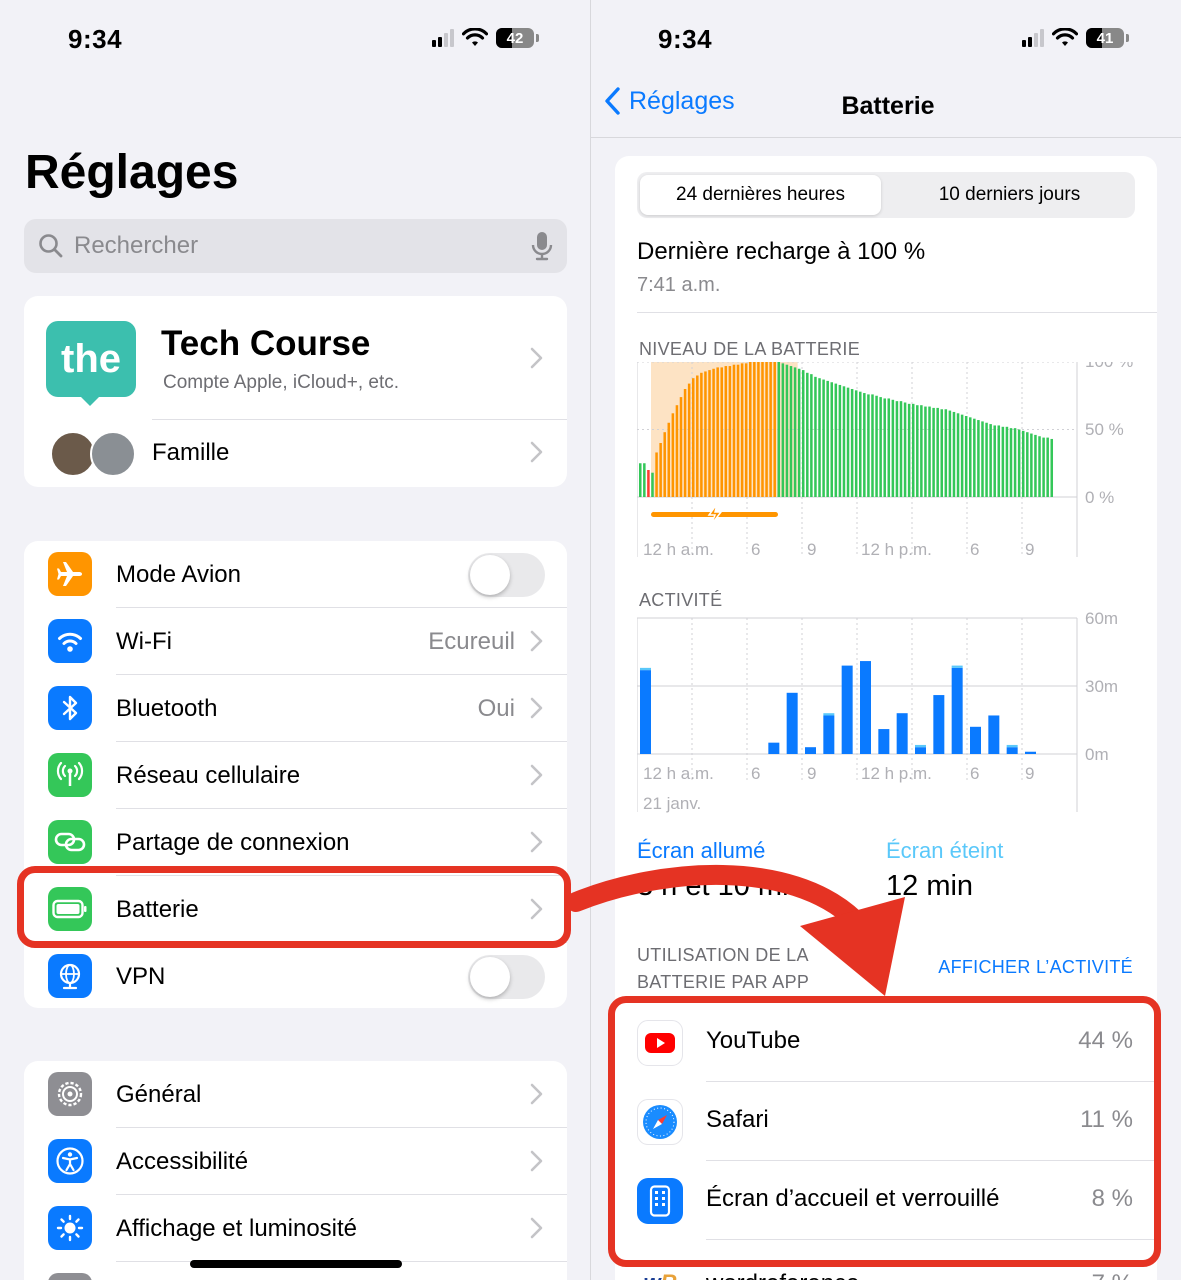  I want to click on home-indicator, so click(296, 1264).